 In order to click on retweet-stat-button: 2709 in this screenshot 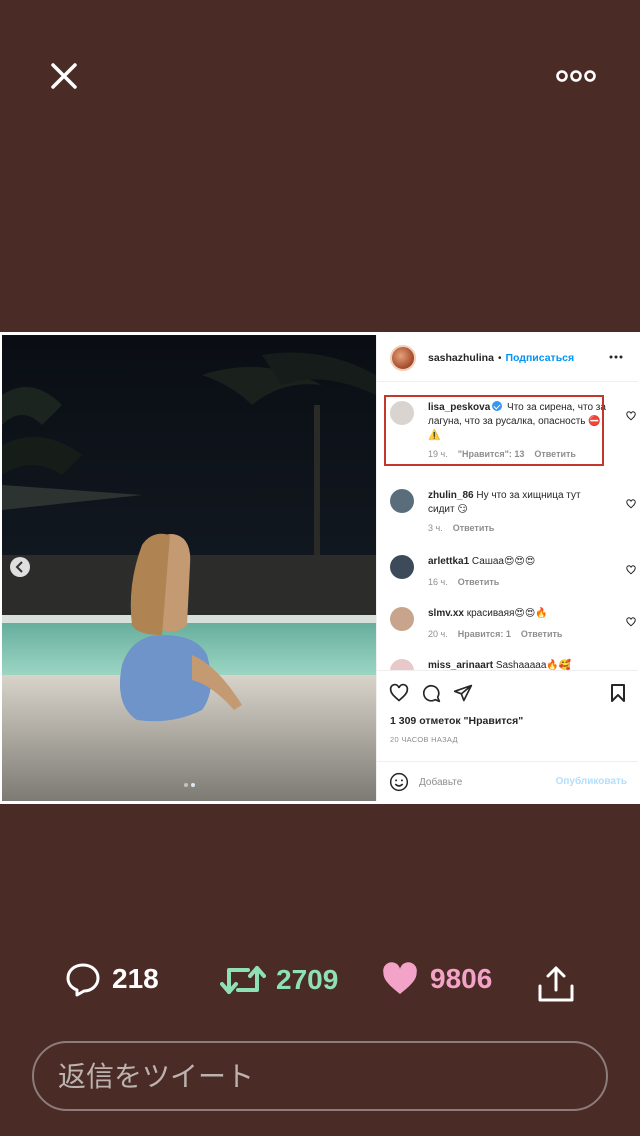, I will do `click(279, 980)`.